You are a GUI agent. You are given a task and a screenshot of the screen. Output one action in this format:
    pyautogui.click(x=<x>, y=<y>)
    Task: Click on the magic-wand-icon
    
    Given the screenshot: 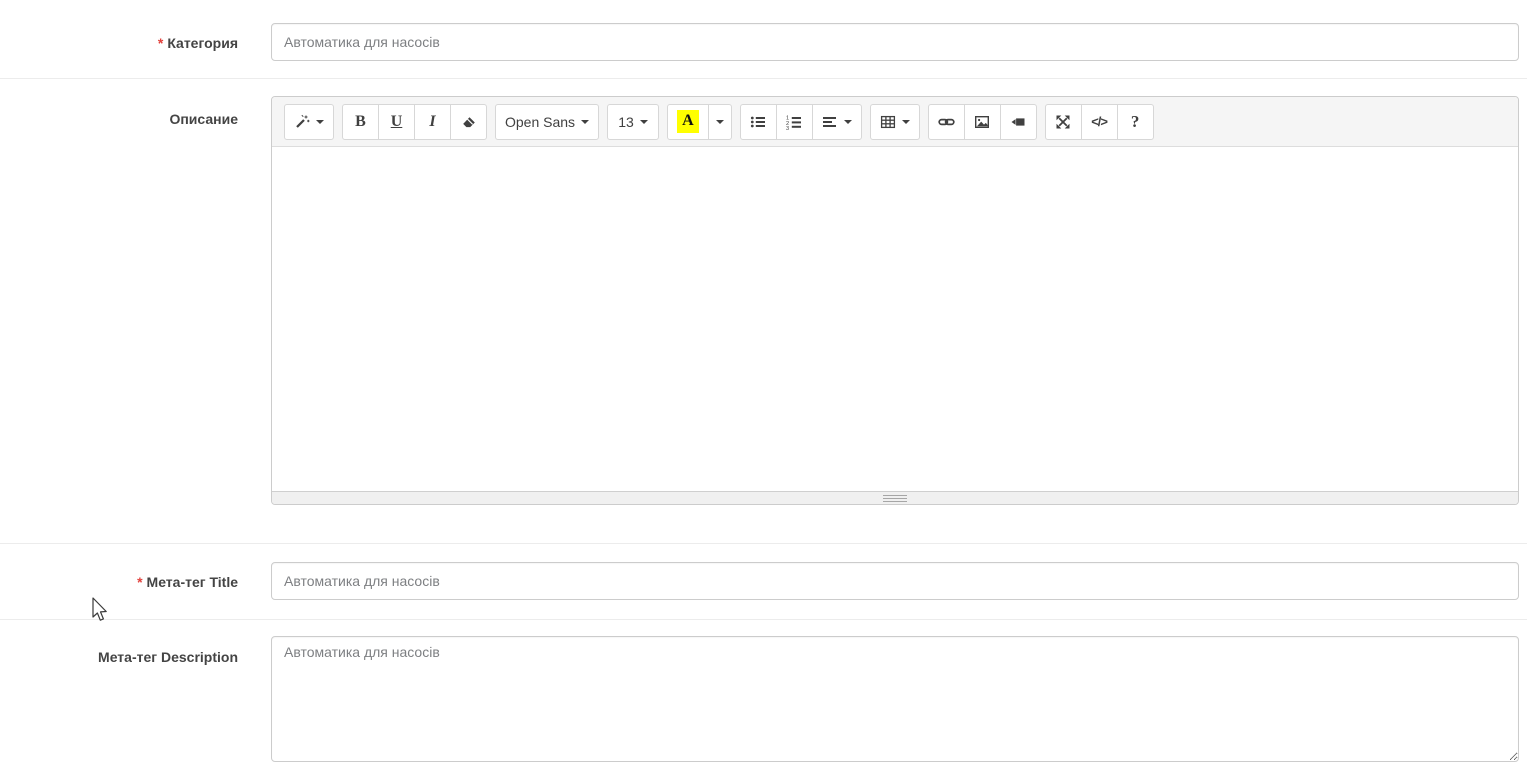 What is the action you would take?
    pyautogui.click(x=302, y=122)
    